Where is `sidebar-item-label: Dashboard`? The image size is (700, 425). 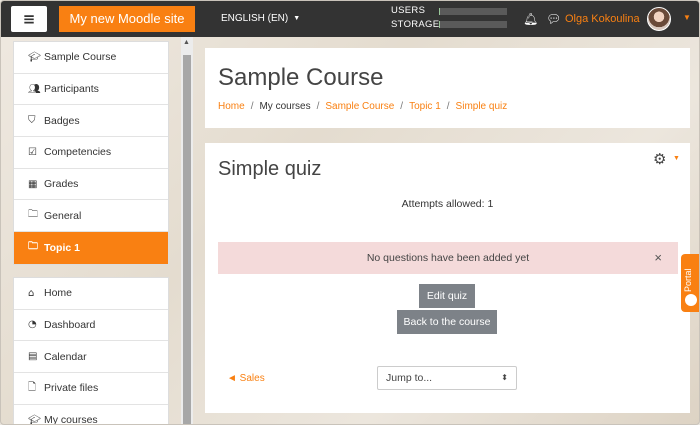
sidebar-item-label: Dashboard is located at coordinates (70, 324).